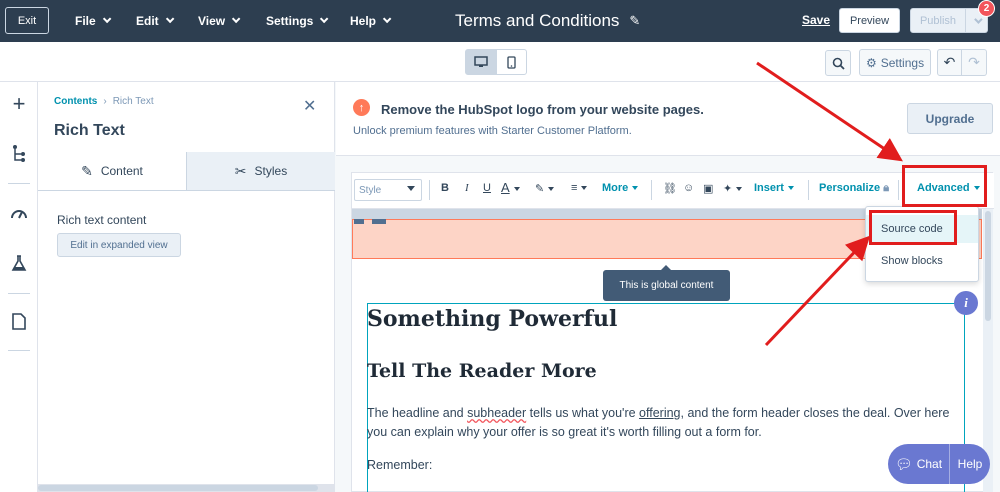 This screenshot has height=492, width=1000. Describe the element at coordinates (119, 245) in the screenshot. I see `edit-expanded-view-button: Edit in expanded view` at that location.